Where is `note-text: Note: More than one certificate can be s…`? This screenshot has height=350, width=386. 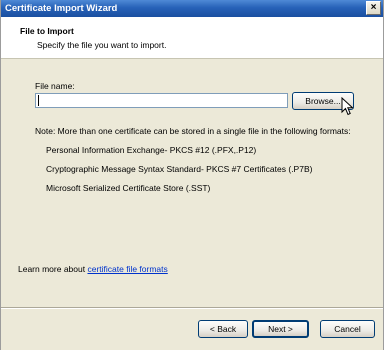 note-text: Note: More than one certificate can be s… is located at coordinates (193, 131).